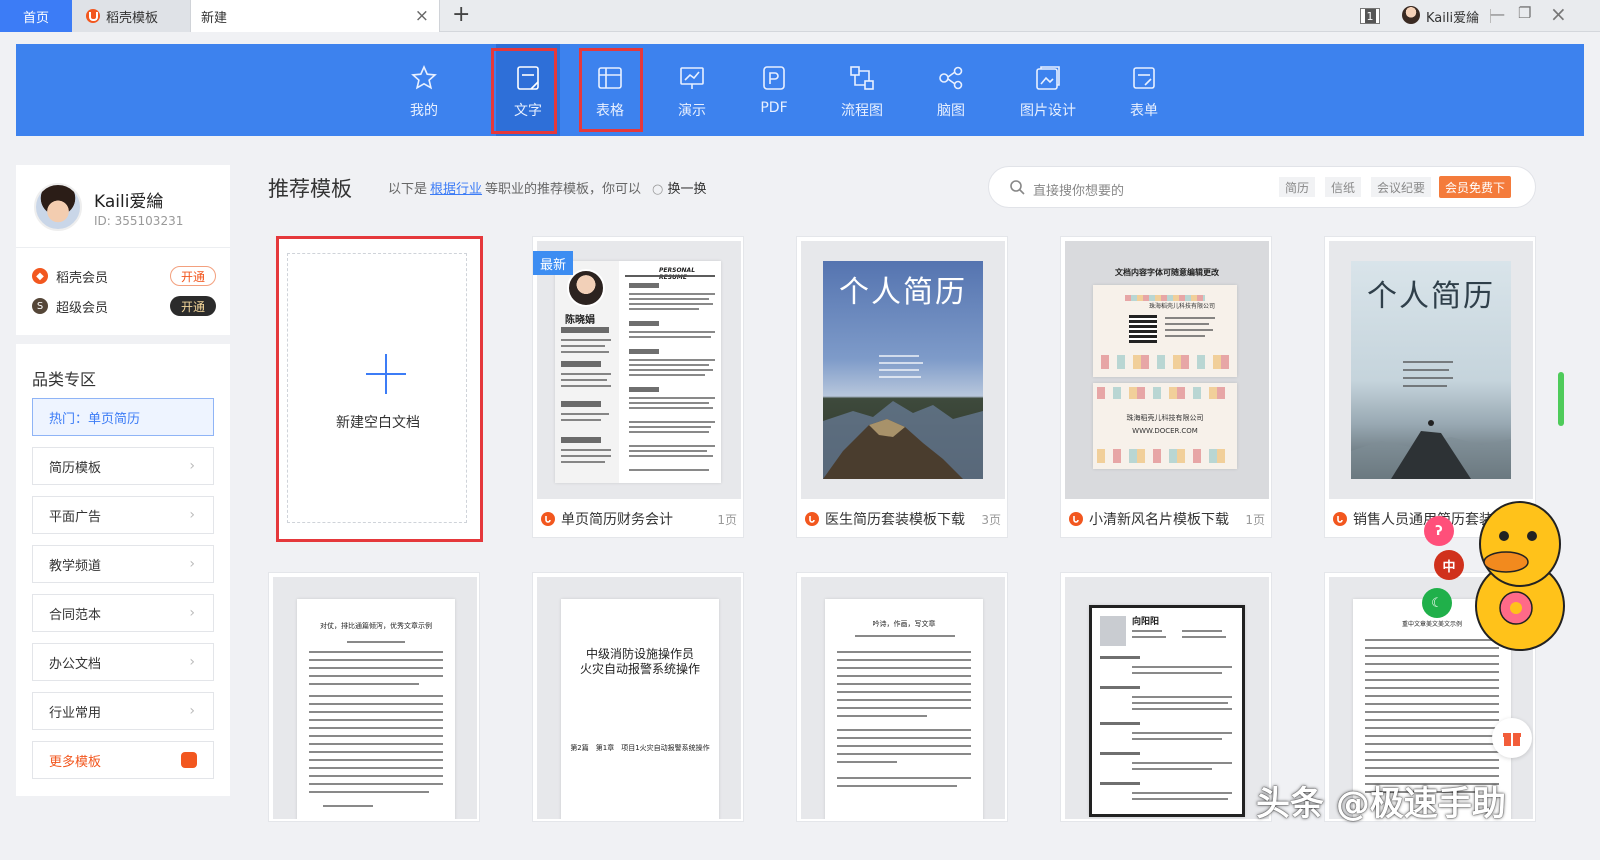 The height and width of the screenshot is (860, 1600). Describe the element at coordinates (1452, 16) in the screenshot. I see `user-name-small: Kaili爱綸` at that location.